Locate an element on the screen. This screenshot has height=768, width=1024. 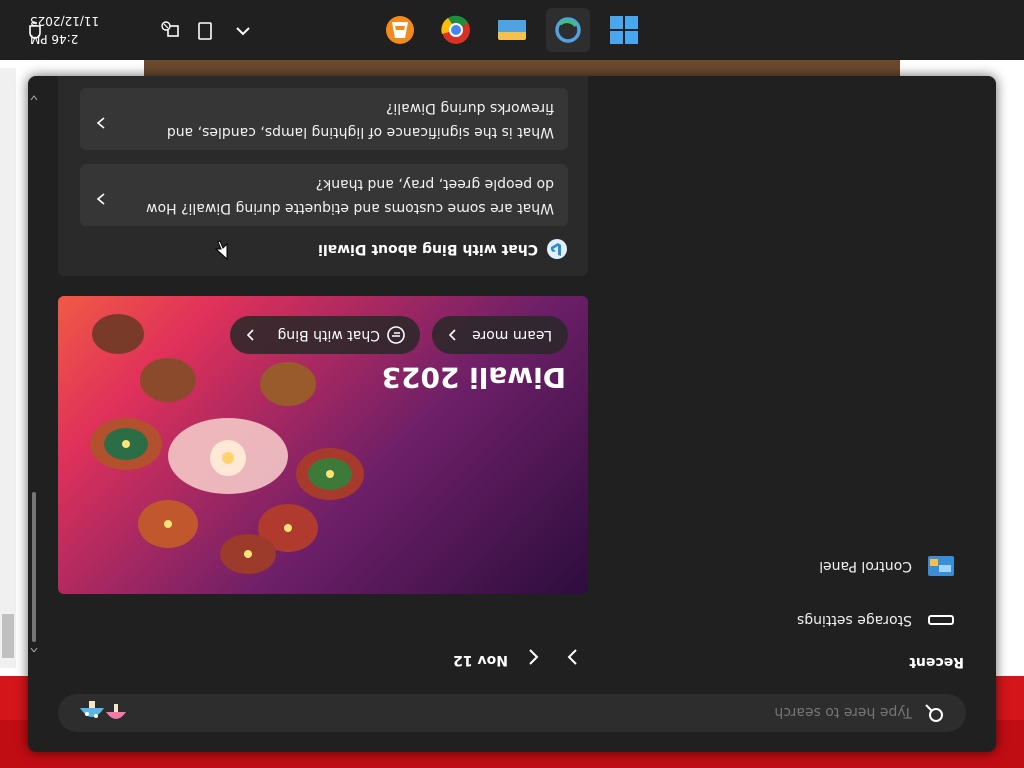
taskbar: 2:46 PM 11/12/2023 is located at coordinates (512, 30).